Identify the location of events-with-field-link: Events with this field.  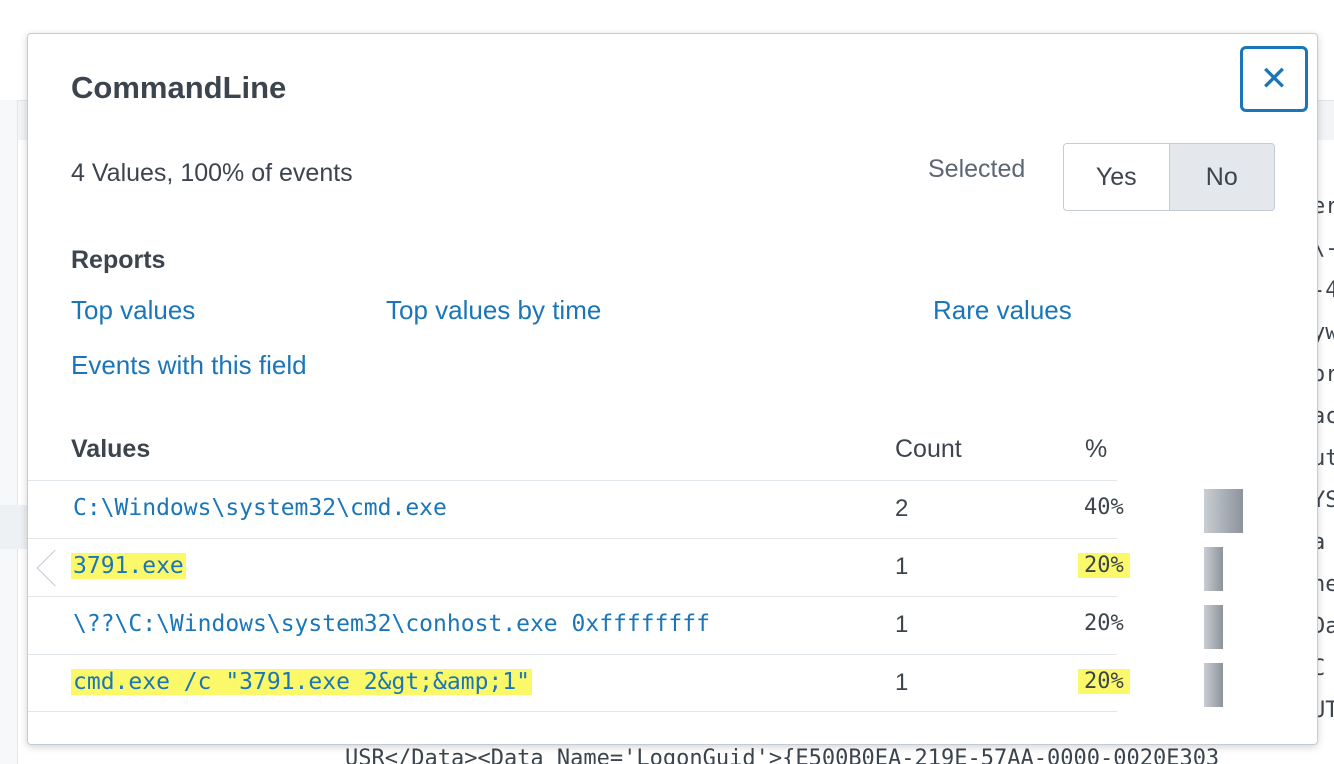
(189, 365).